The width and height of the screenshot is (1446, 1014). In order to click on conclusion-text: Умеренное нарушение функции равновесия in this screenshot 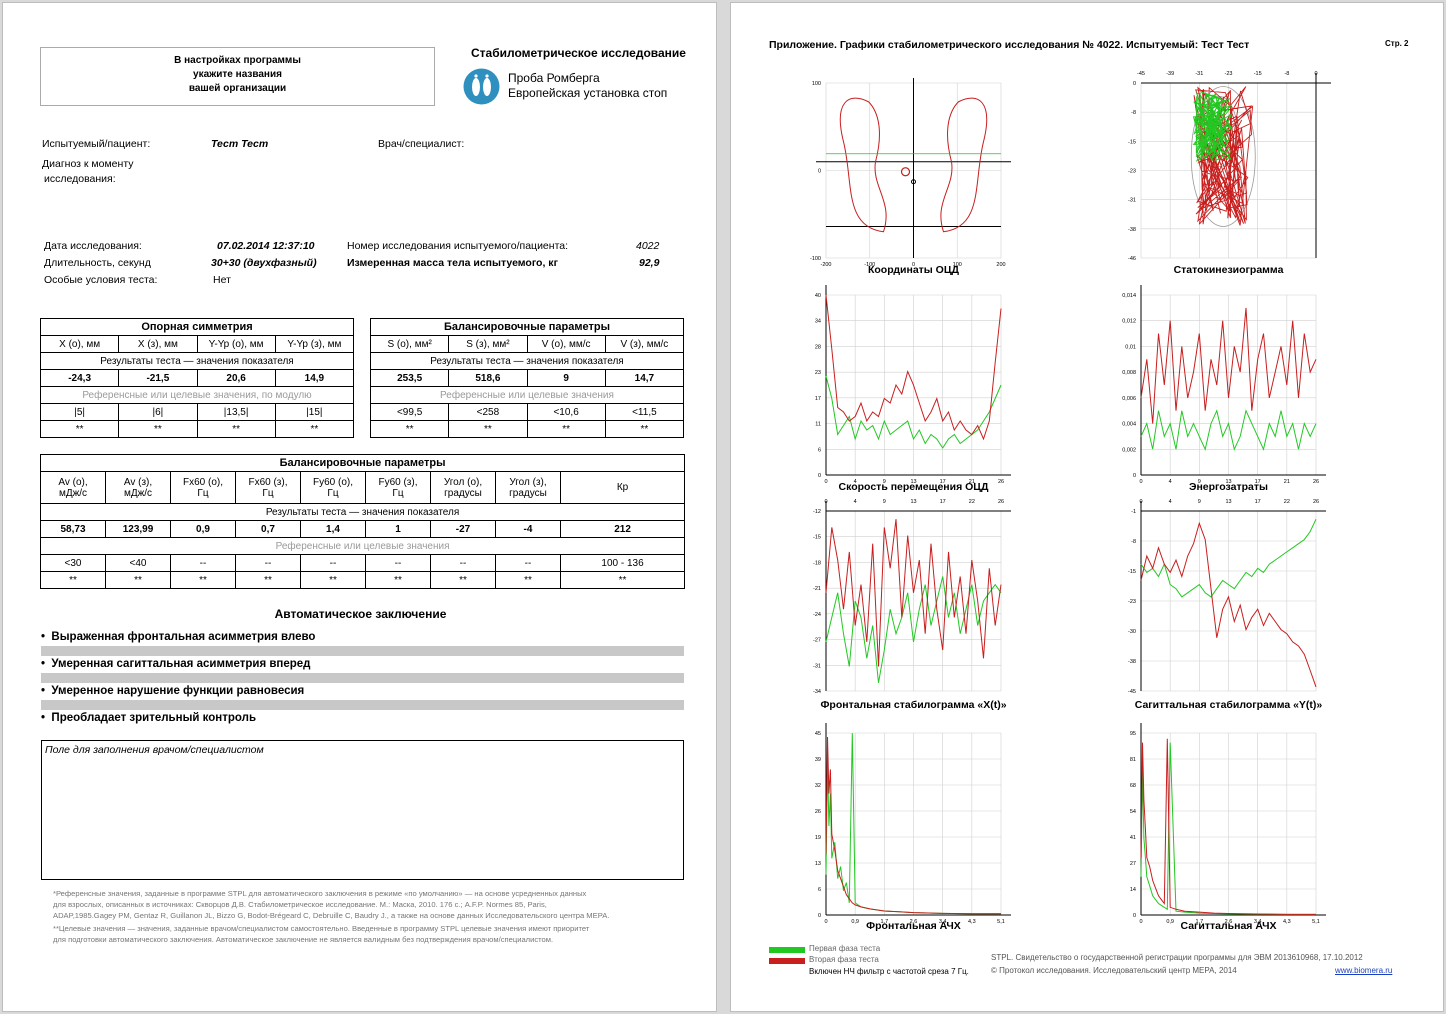, I will do `click(178, 691)`.